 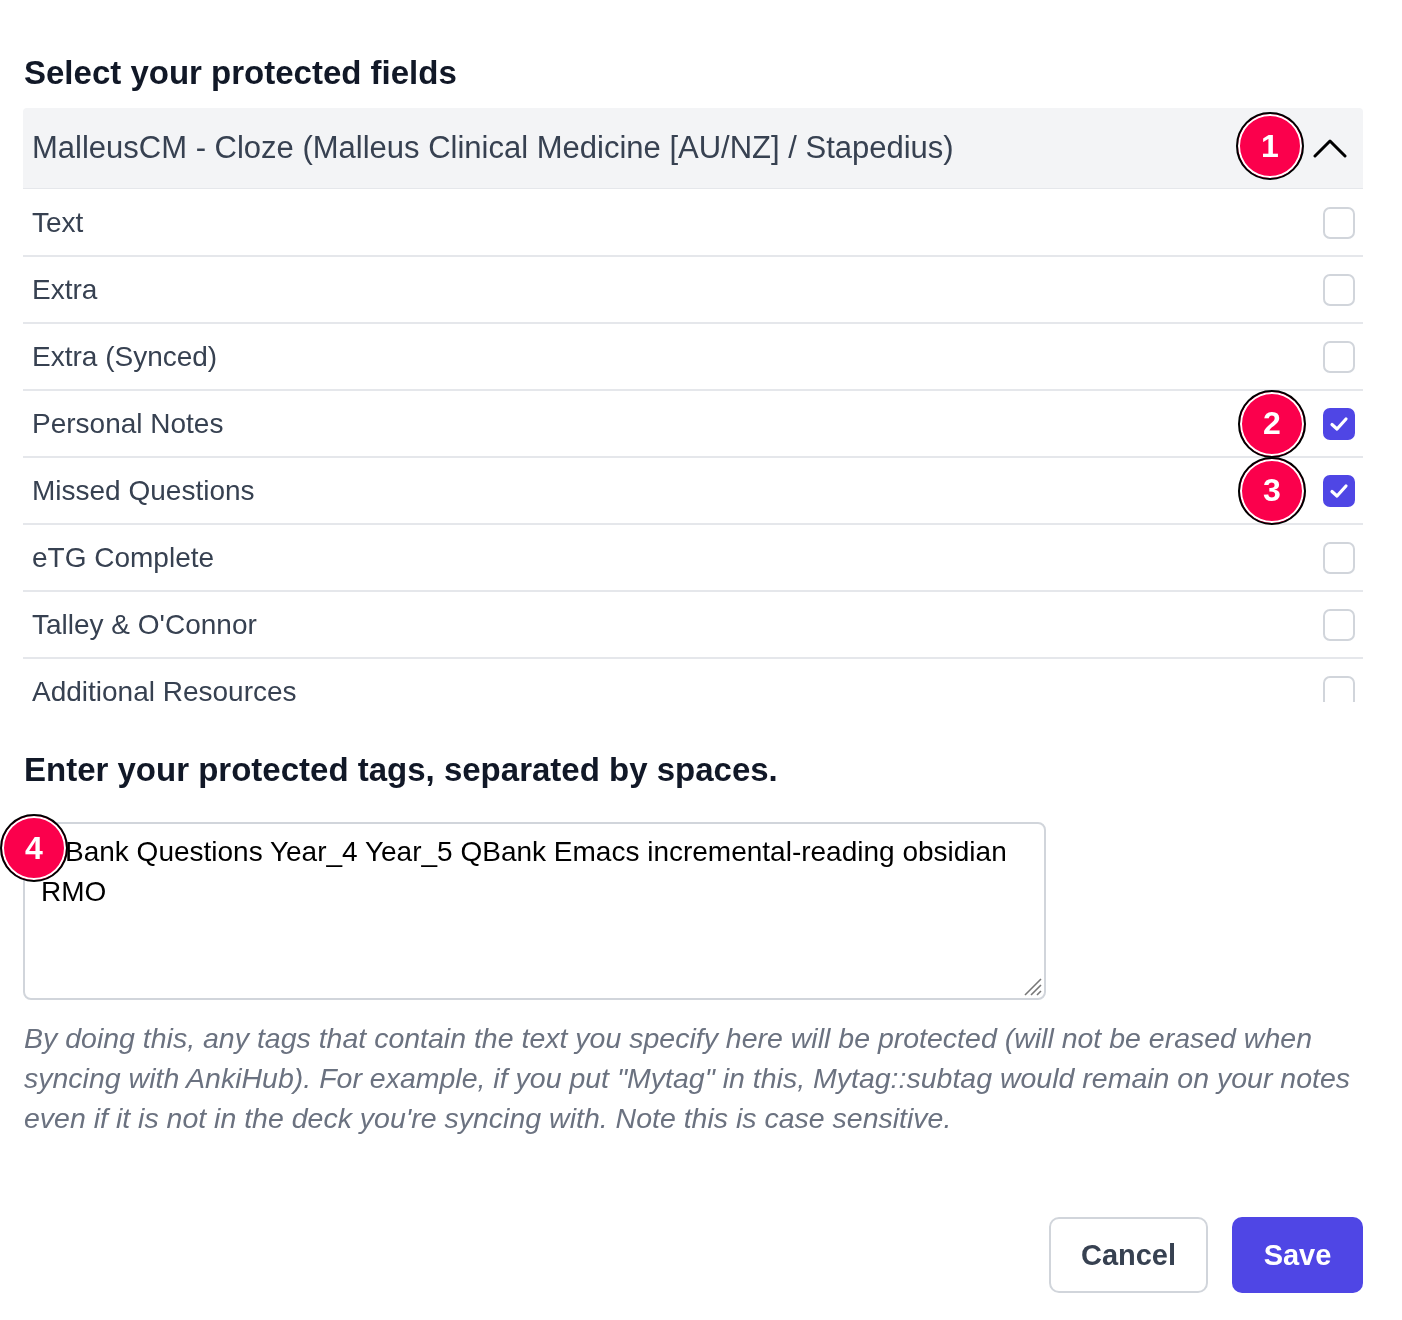 What do you see at coordinates (128, 423) in the screenshot?
I see `field-label: Personal Notes` at bounding box center [128, 423].